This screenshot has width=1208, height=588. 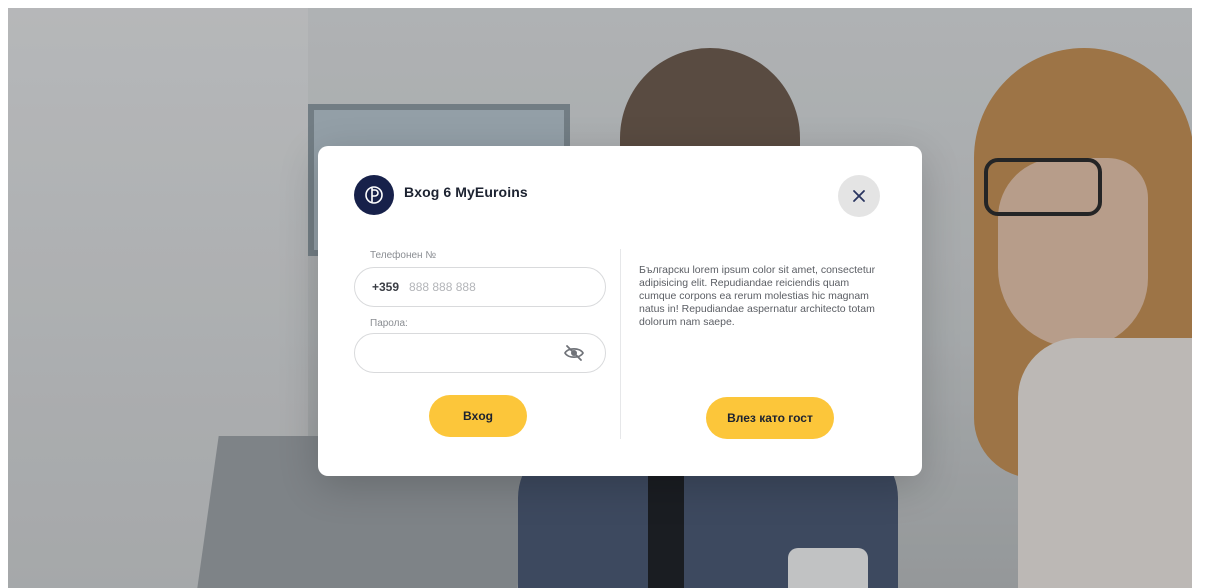 I want to click on phone-prefix: +359, so click(x=386, y=287).